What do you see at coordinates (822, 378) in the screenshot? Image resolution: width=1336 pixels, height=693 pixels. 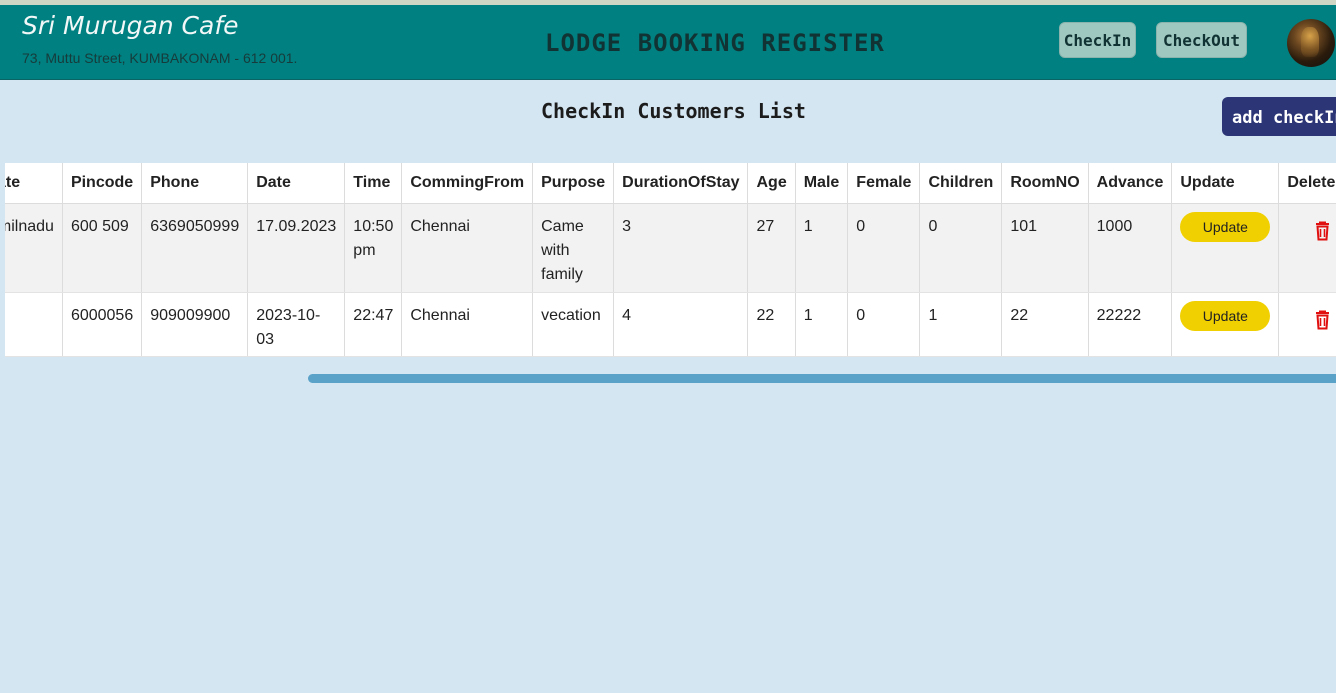 I see `horizontal-scrollbar` at bounding box center [822, 378].